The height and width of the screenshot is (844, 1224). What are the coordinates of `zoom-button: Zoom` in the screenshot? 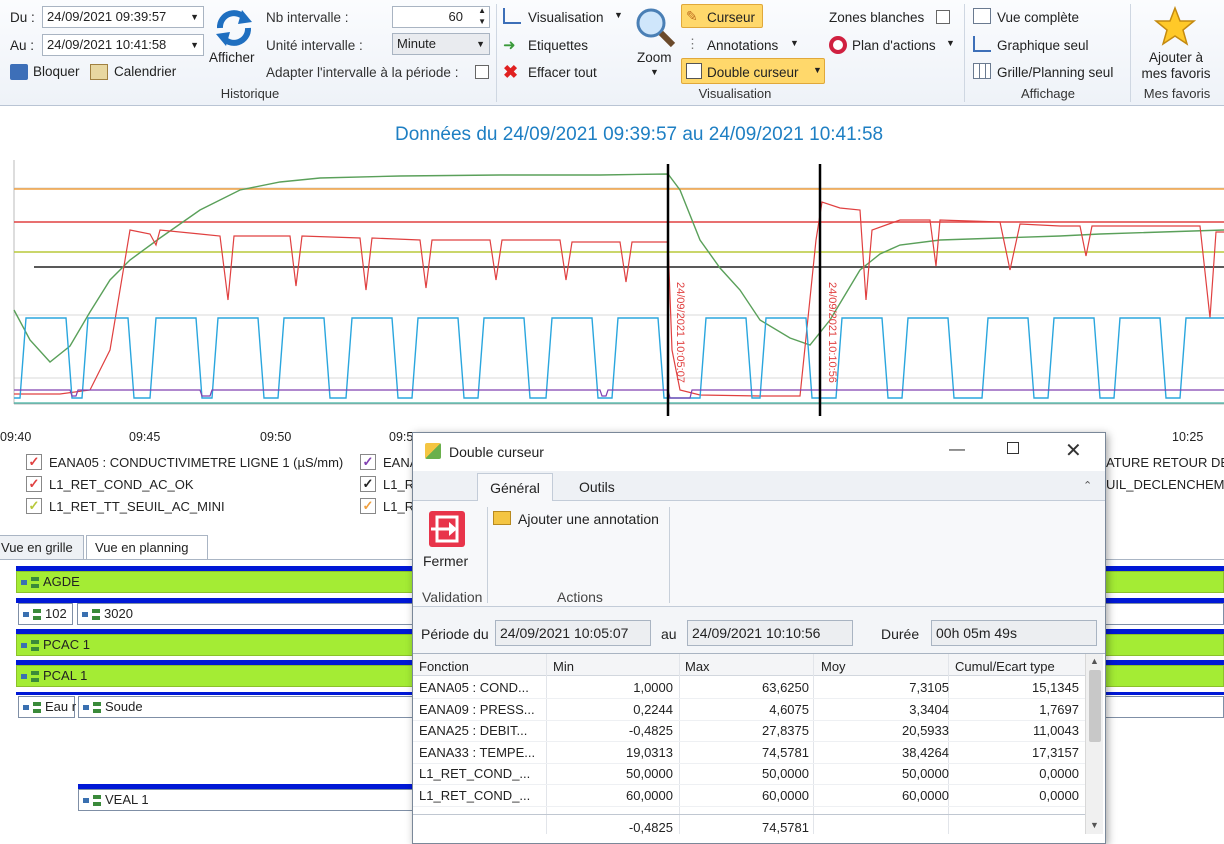 It's located at (654, 57).